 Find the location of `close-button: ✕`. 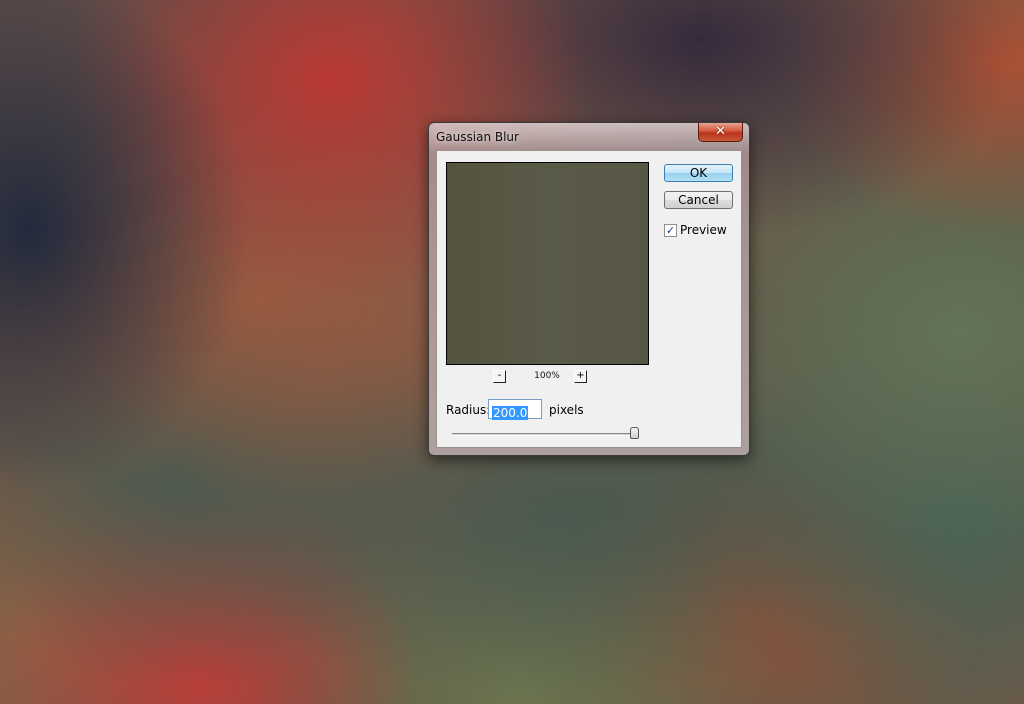

close-button: ✕ is located at coordinates (720, 132).